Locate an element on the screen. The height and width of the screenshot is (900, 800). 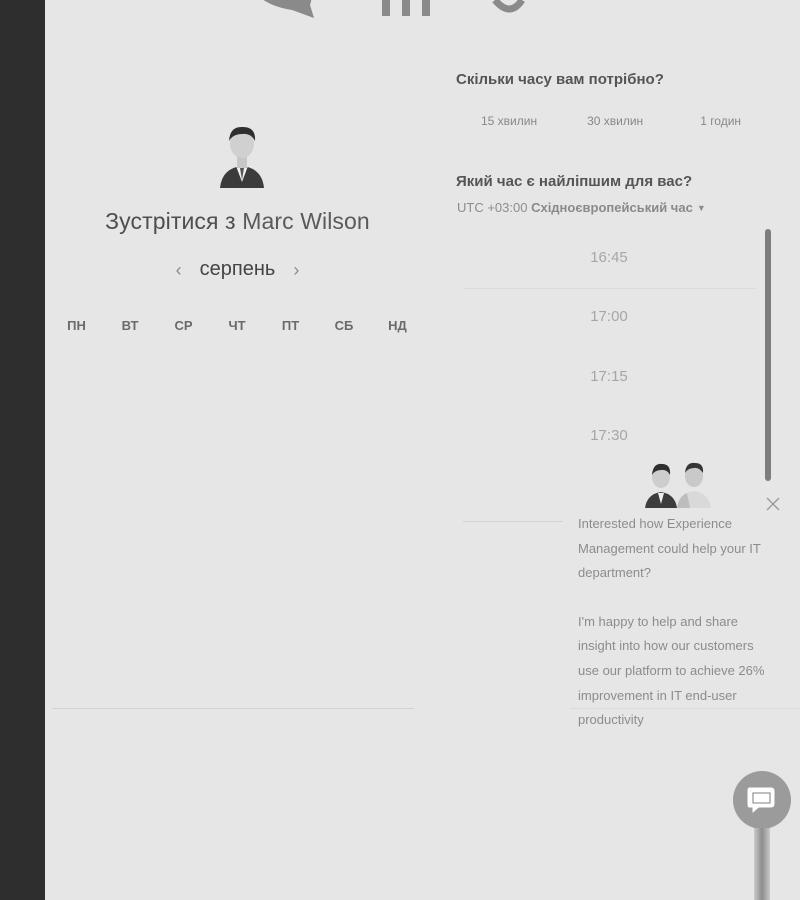
host-name: Marc Wilson is located at coordinates (306, 221).